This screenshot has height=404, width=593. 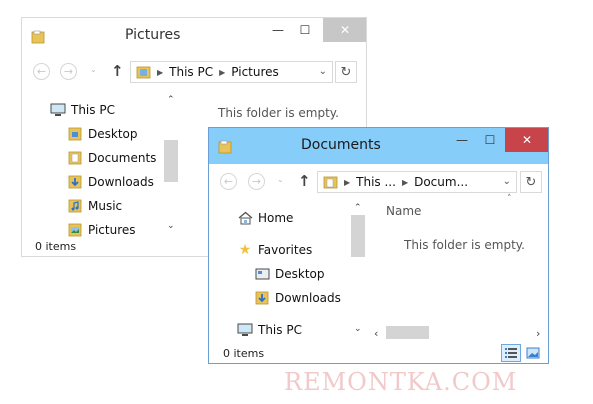 I want to click on window-title: Pictures, so click(x=153, y=35).